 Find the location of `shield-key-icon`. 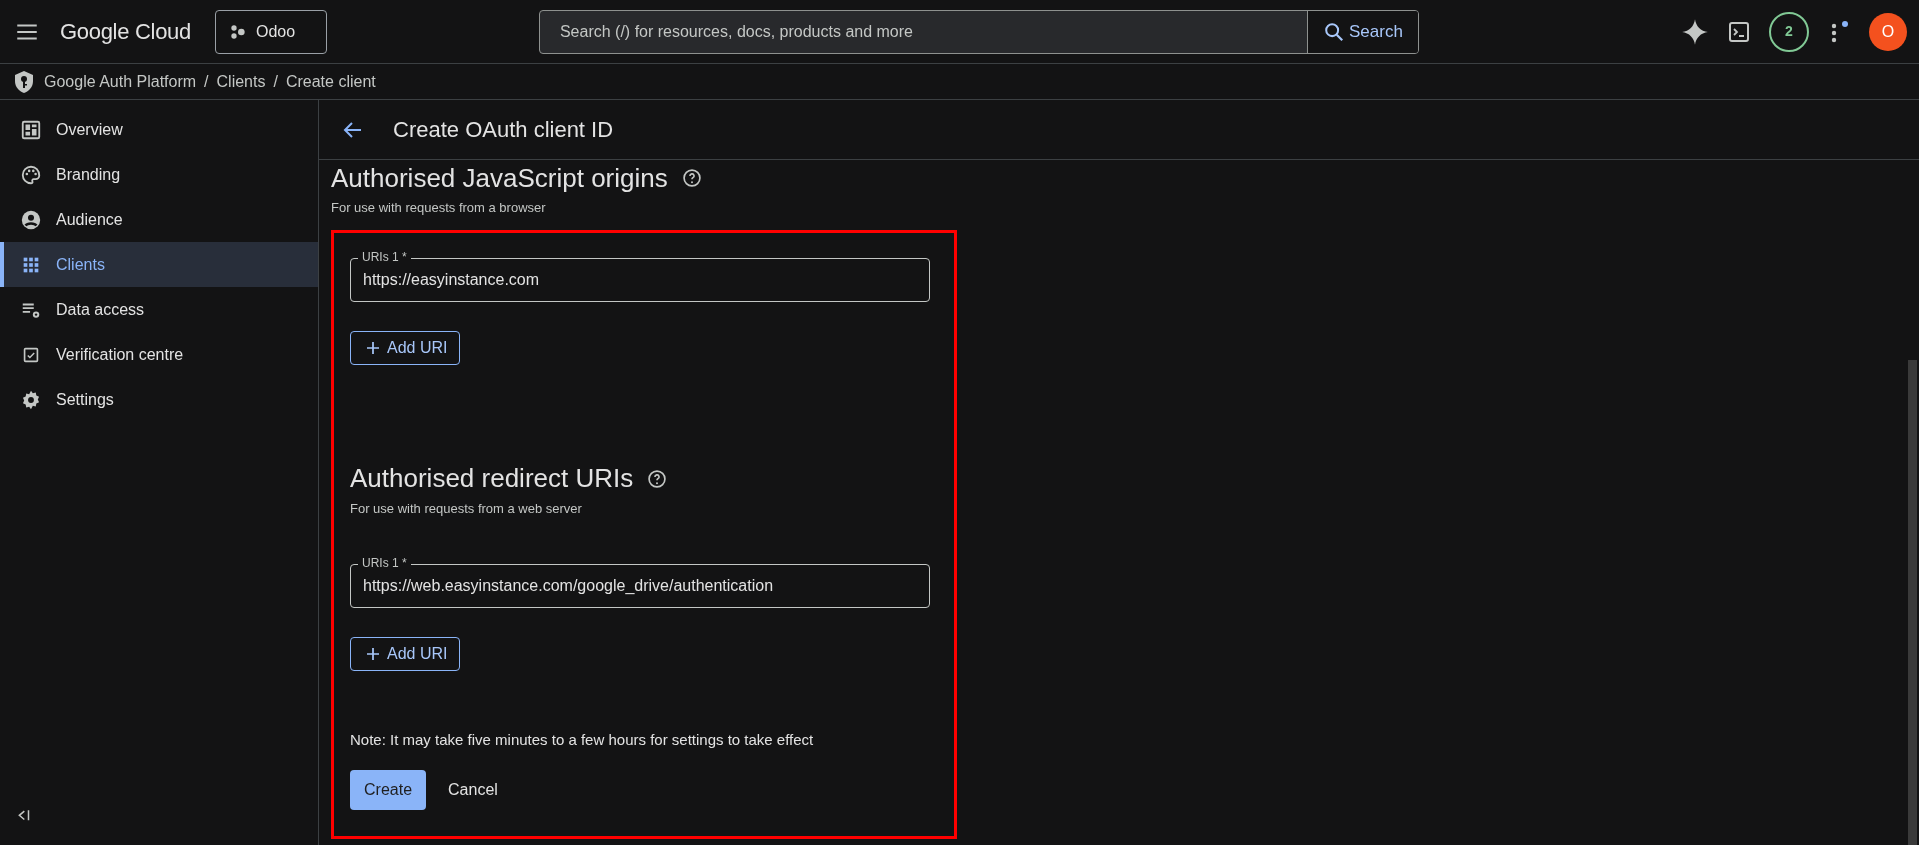

shield-key-icon is located at coordinates (24, 81).